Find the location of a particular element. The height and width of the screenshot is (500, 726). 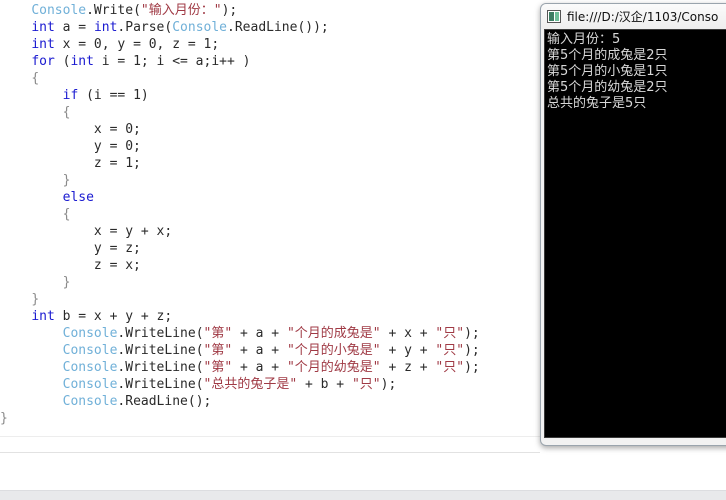

code-line: else is located at coordinates (270, 197).